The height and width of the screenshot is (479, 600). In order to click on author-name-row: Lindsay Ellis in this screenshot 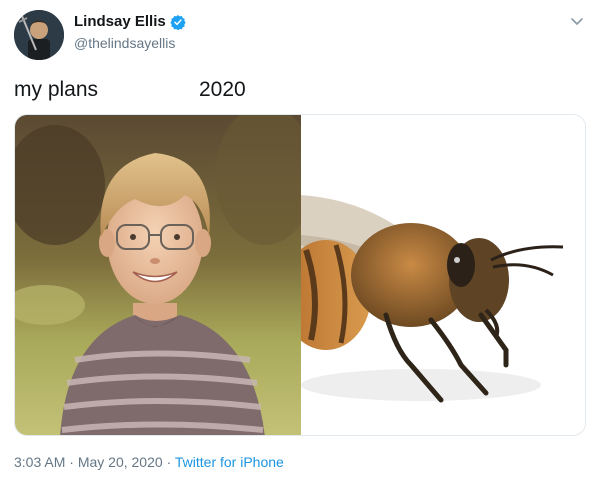, I will do `click(130, 21)`.